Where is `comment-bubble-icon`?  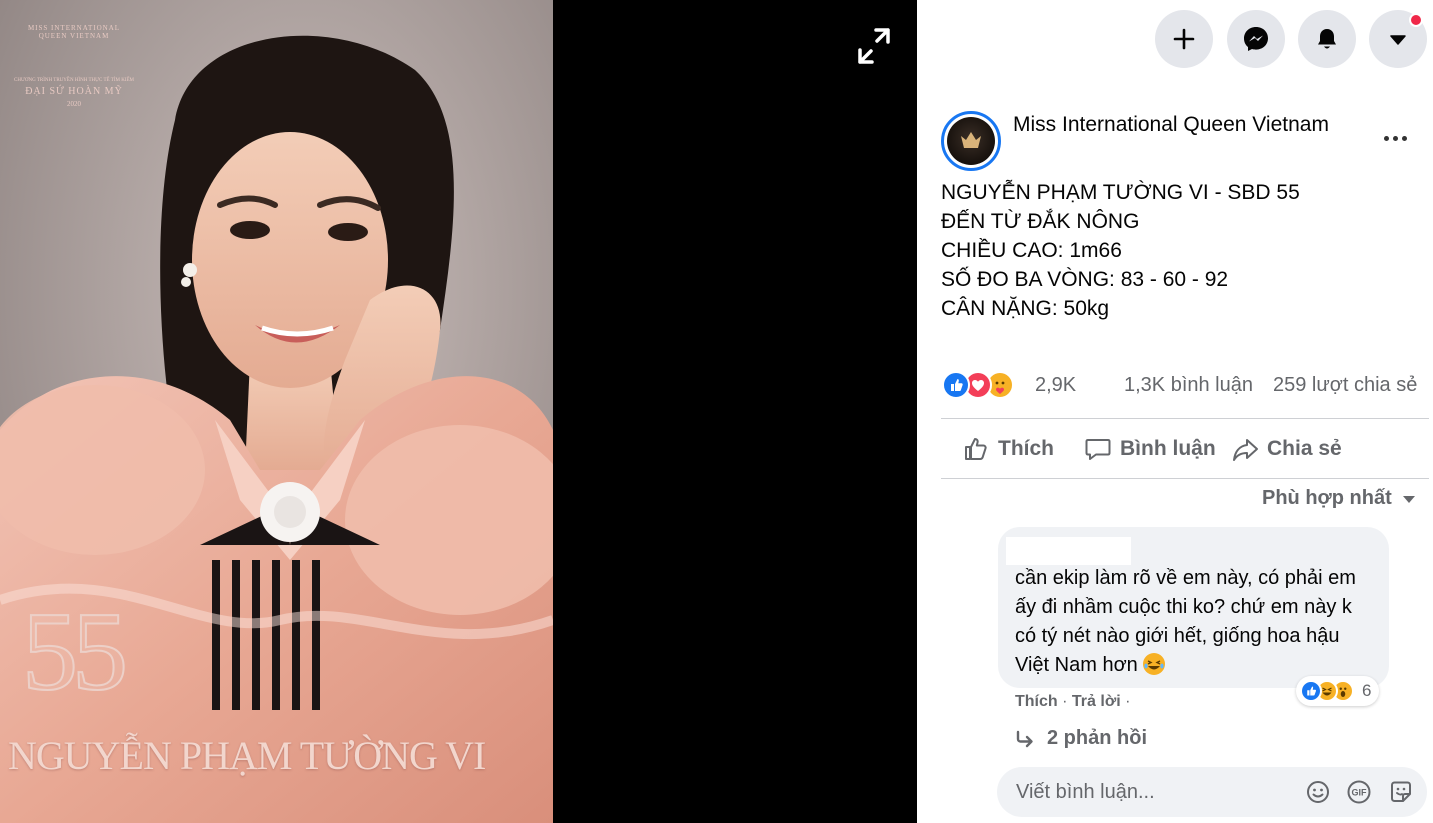 comment-bubble-icon is located at coordinates (1098, 449).